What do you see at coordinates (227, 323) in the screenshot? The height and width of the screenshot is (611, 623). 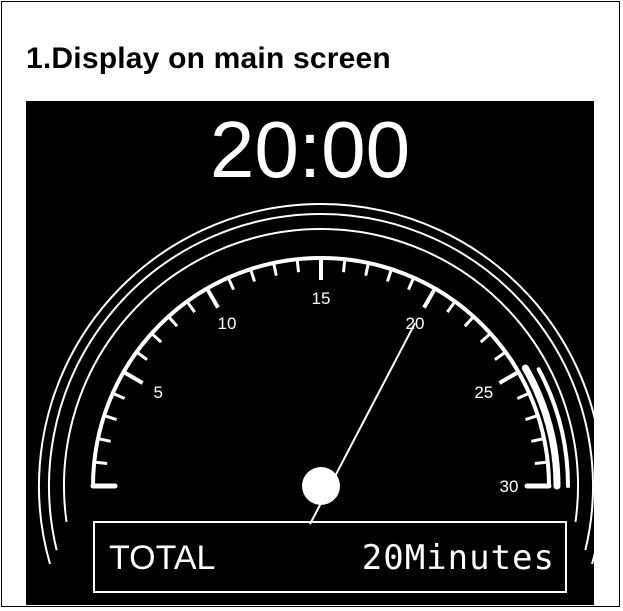 I see `gauge-tick-label: 10` at bounding box center [227, 323].